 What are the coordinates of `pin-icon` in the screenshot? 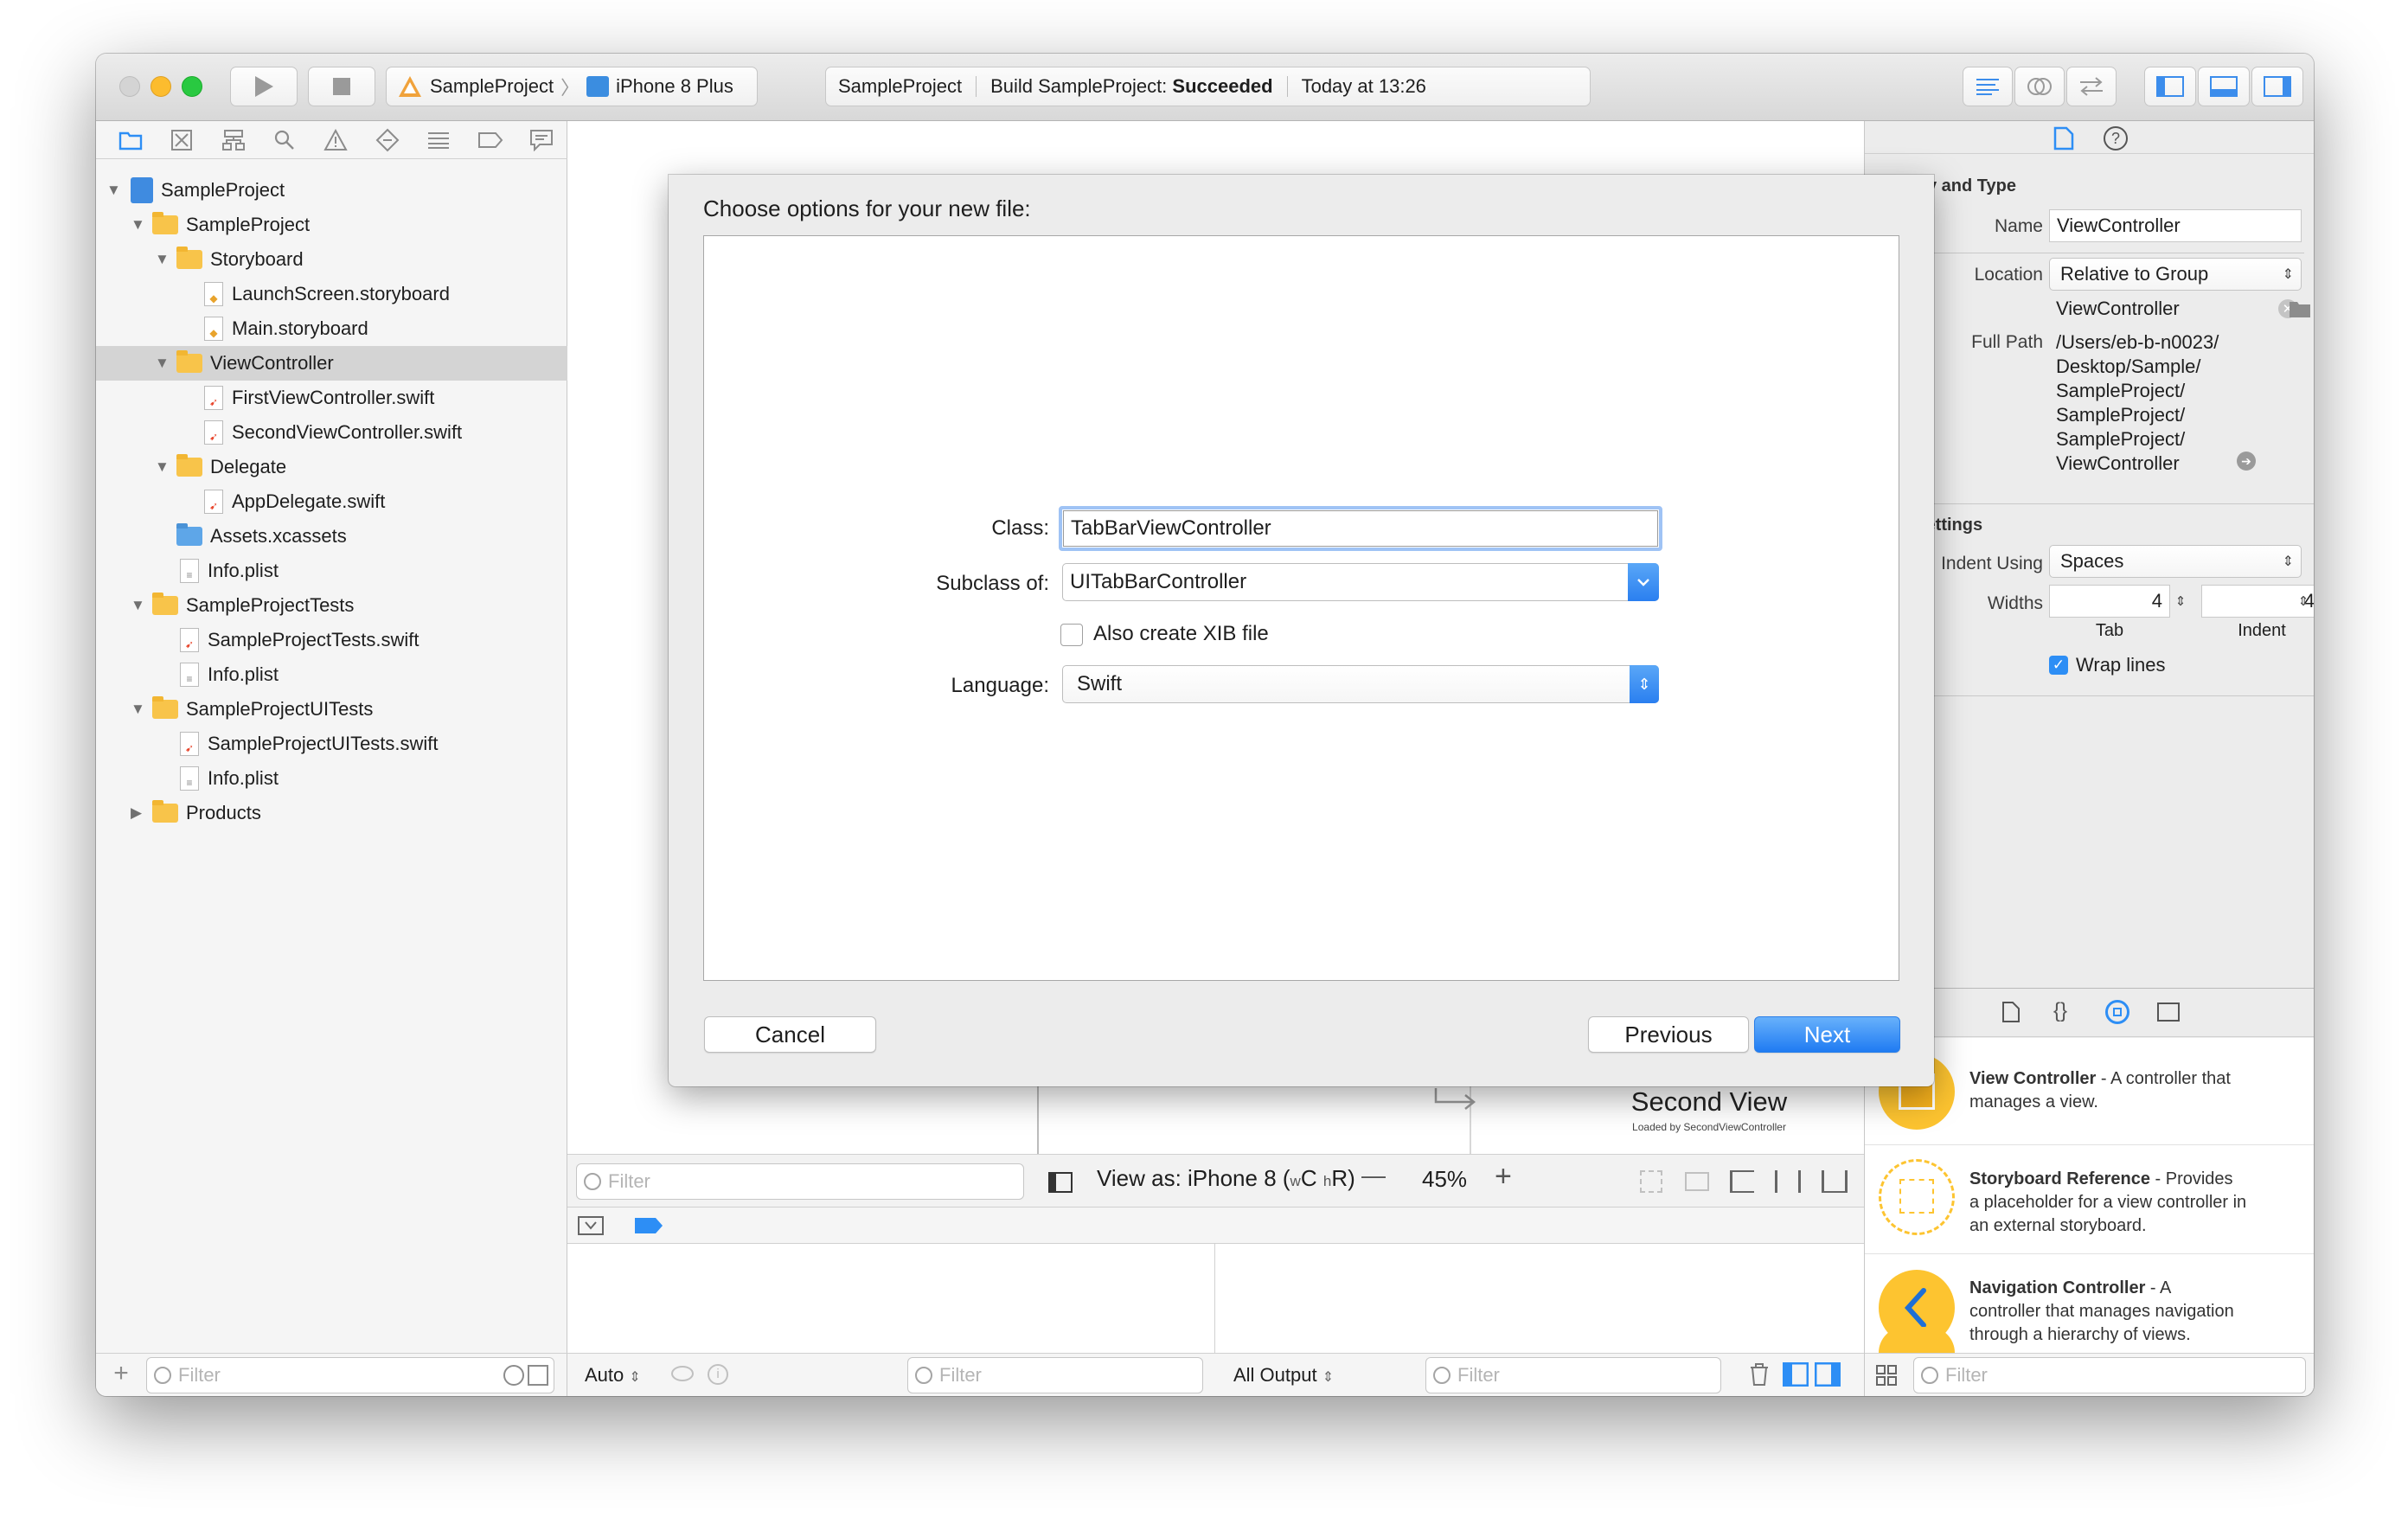 It's located at (1788, 1181).